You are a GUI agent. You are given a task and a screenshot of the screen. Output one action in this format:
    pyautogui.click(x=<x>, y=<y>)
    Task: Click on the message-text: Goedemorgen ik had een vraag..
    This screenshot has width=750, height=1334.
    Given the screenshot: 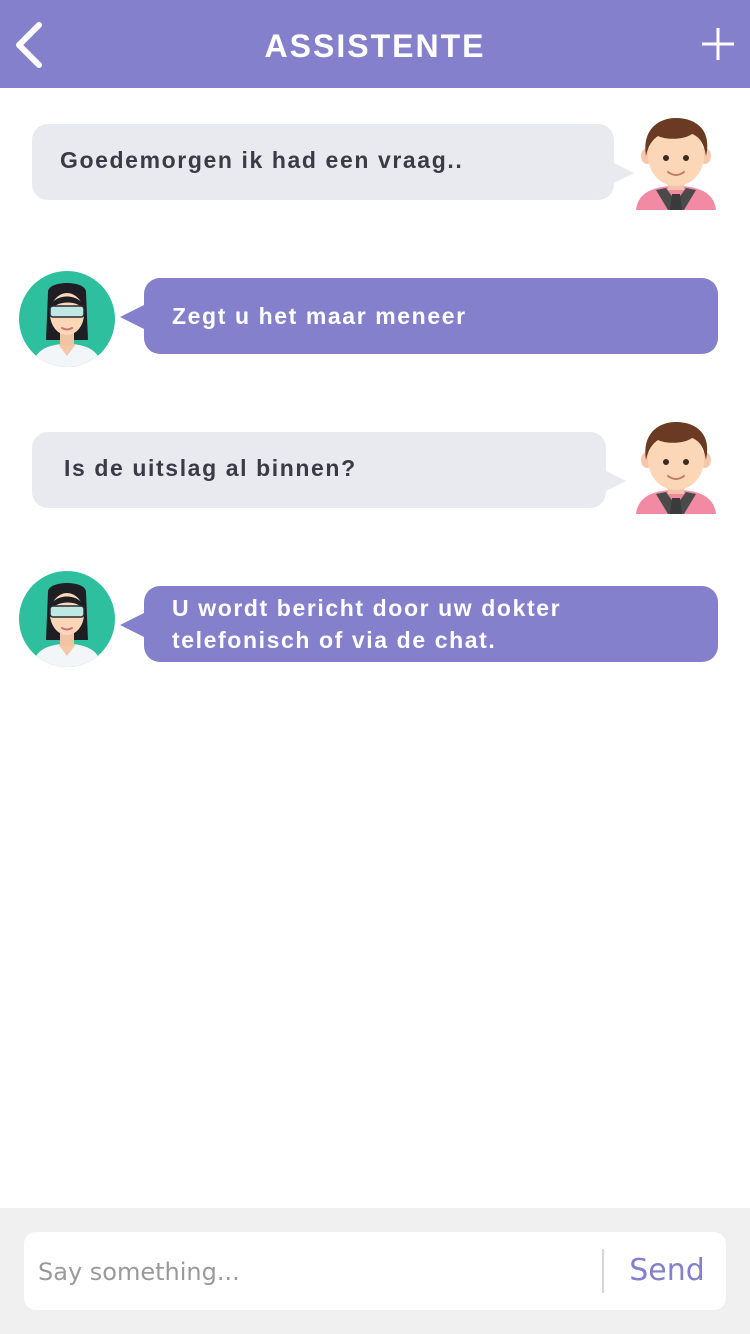 What is the action you would take?
    pyautogui.click(x=262, y=160)
    